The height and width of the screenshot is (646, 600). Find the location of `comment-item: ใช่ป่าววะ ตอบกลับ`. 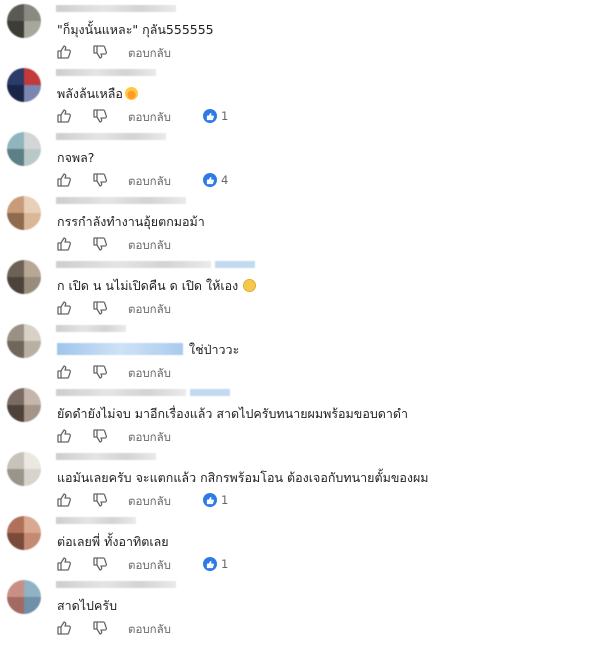

comment-item: ใช่ป่าววะ ตอบกลับ is located at coordinates (300, 357).